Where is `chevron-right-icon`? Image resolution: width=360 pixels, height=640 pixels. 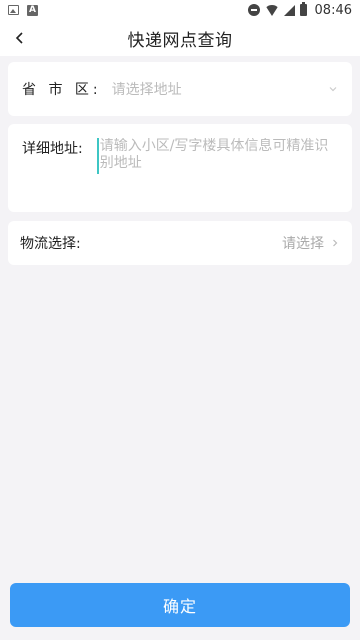 chevron-right-icon is located at coordinates (335, 243).